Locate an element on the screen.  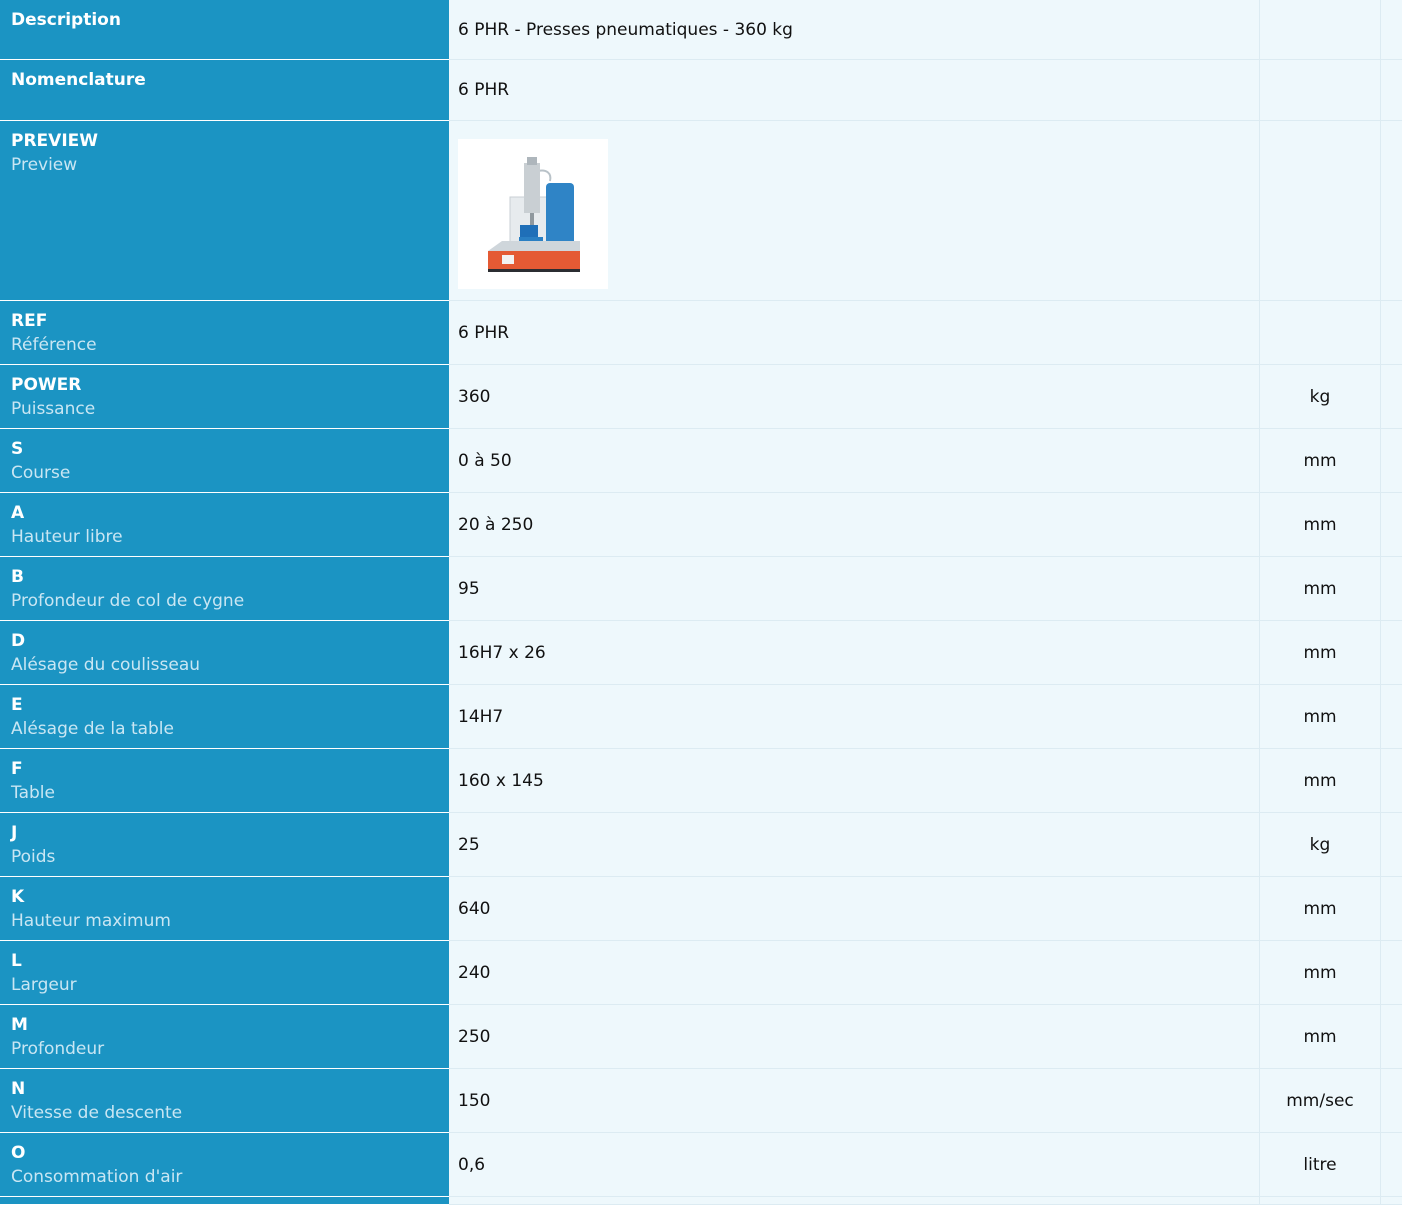
spec-label-cell: D Alésage du coulisseau is located at coordinates (224, 653).